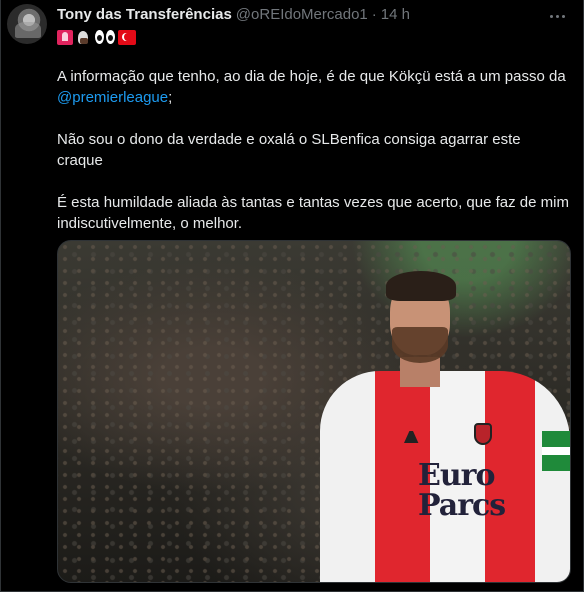  I want to click on turkey-flag-icon, so click(127, 37).